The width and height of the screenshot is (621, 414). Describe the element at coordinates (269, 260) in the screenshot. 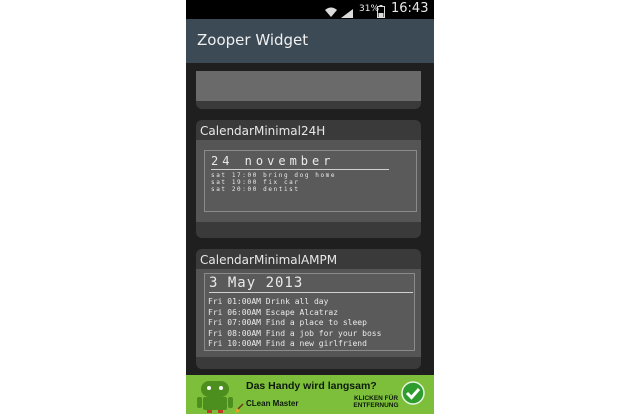

I see `widget-card-title: CalendarMinimalAMPM` at that location.